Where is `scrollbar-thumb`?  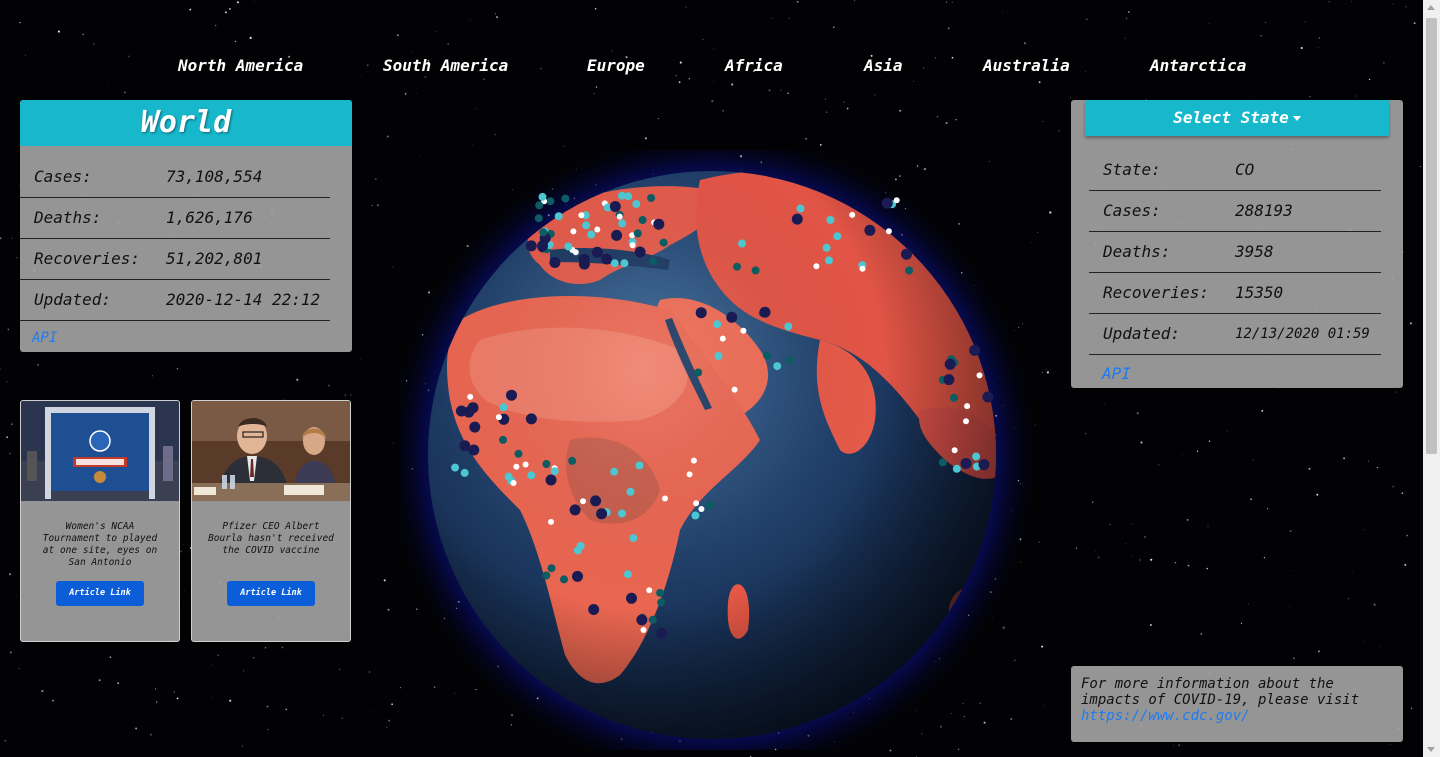 scrollbar-thumb is located at coordinates (1431, 236).